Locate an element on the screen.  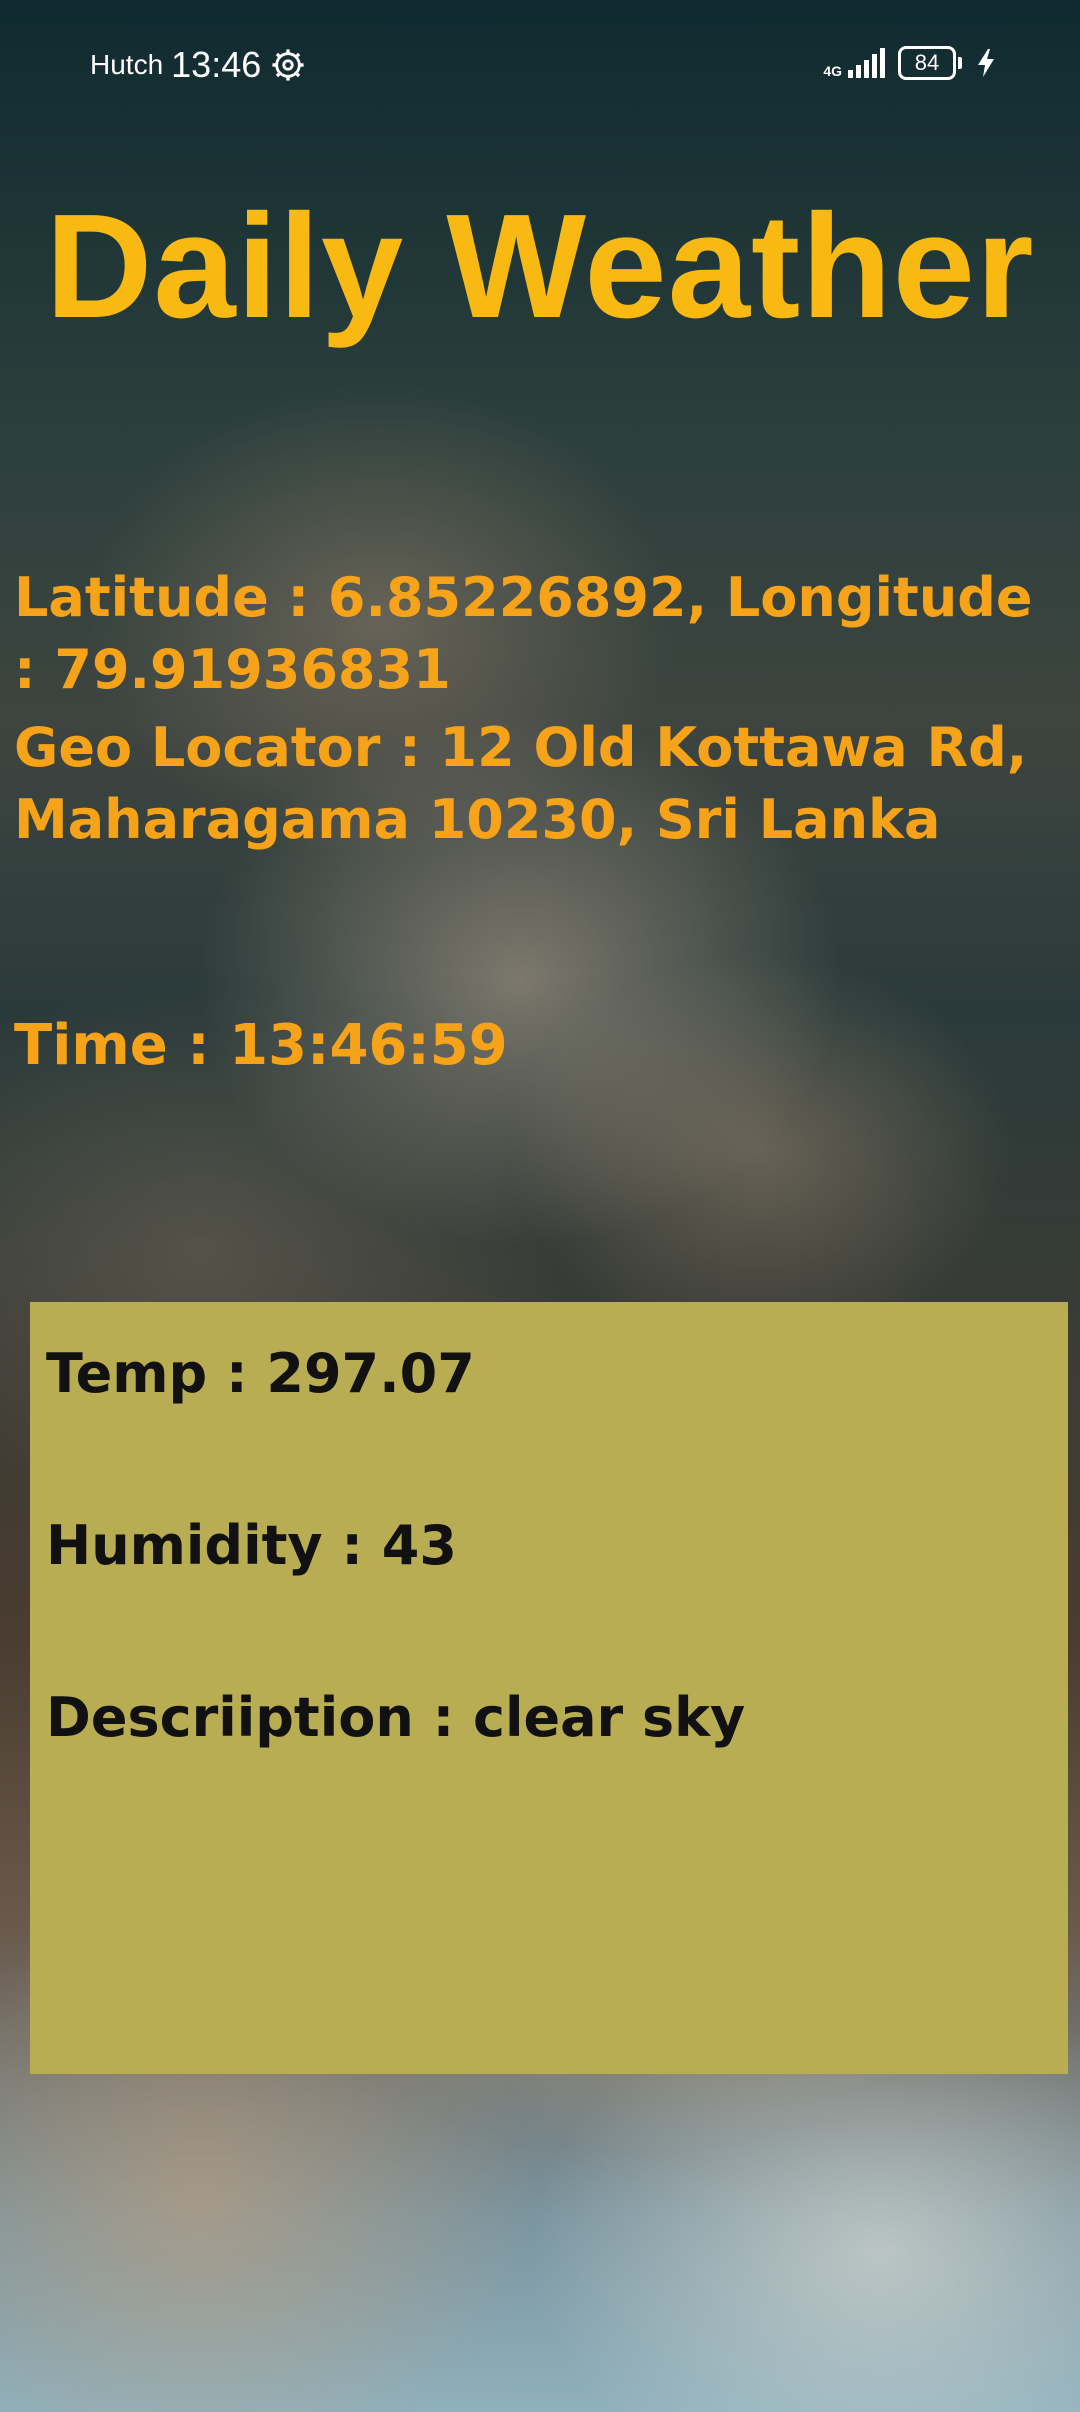
battery-tip is located at coordinates (960, 63).